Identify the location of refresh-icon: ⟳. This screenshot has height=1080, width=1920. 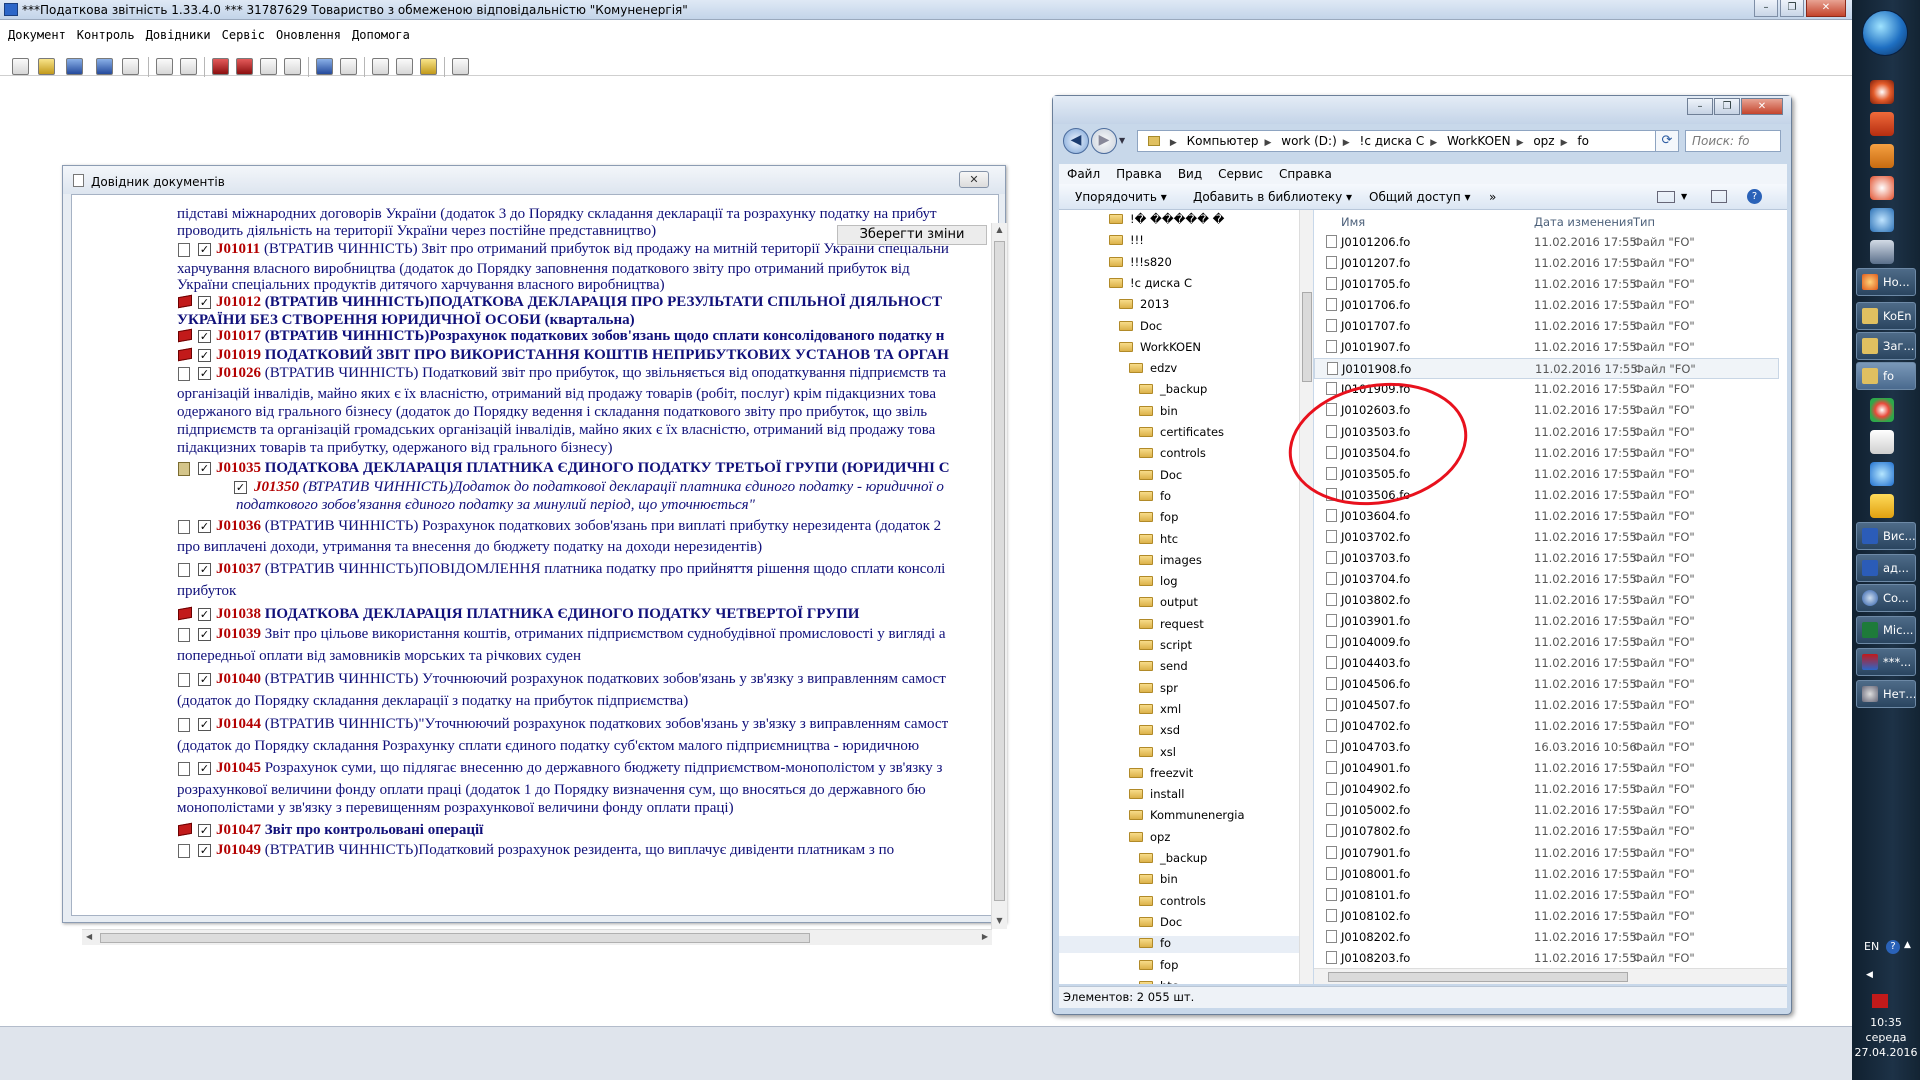
(1667, 141).